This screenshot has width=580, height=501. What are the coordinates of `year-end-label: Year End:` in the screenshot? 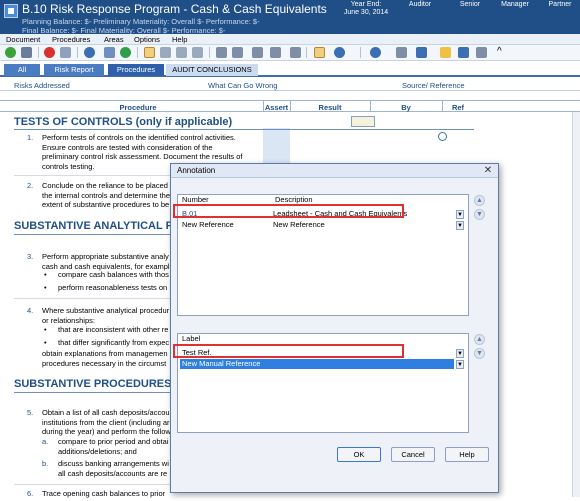 It's located at (366, 4).